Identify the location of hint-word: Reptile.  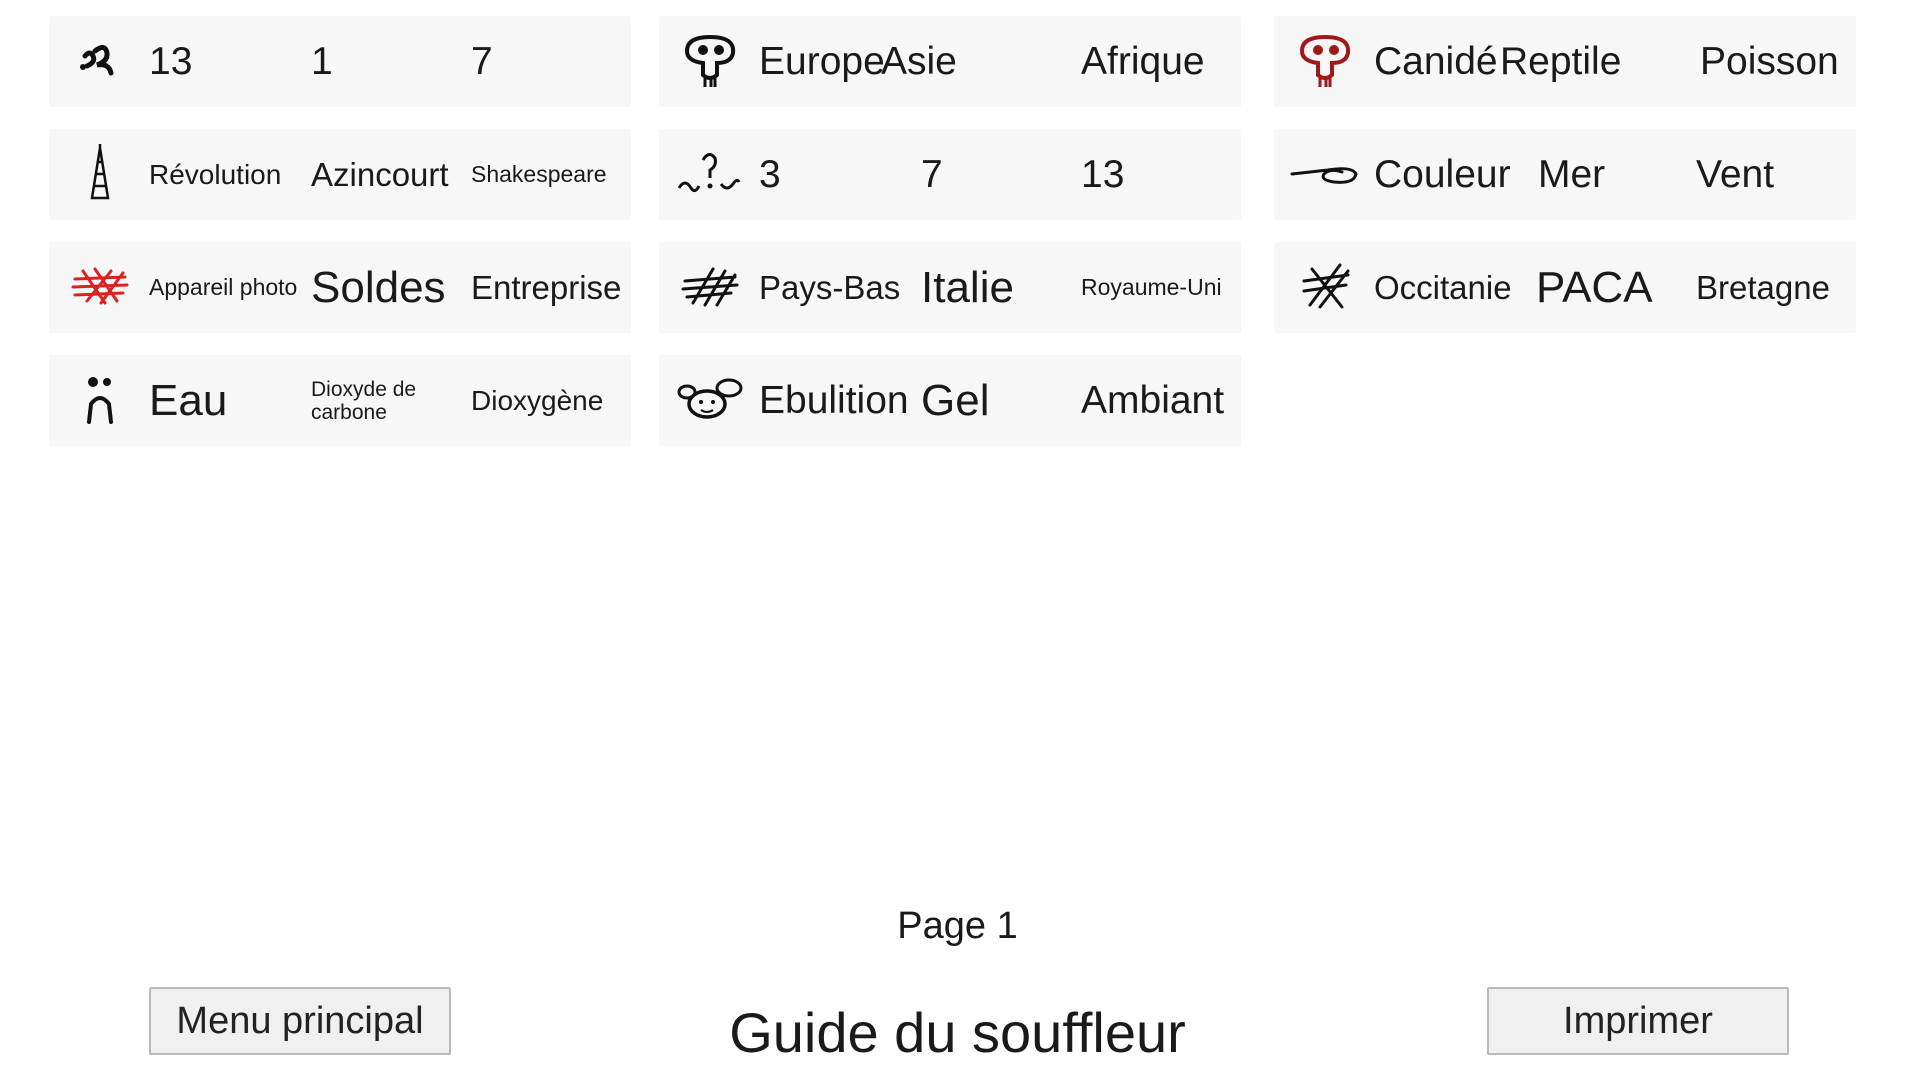
(1561, 61).